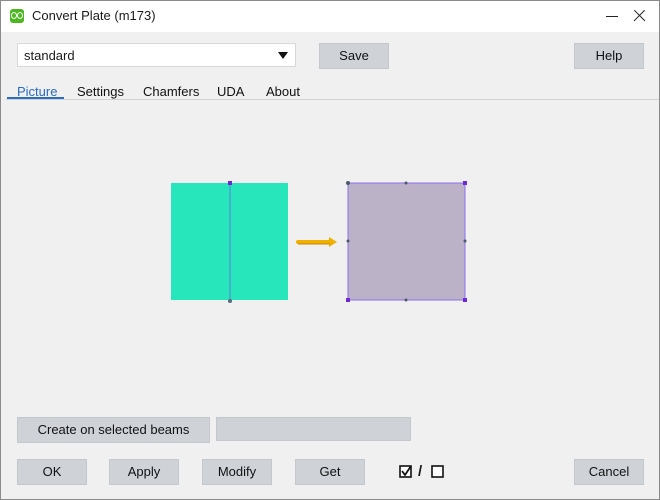 This screenshot has width=660, height=500. I want to click on picture-panel, so click(319, 242).